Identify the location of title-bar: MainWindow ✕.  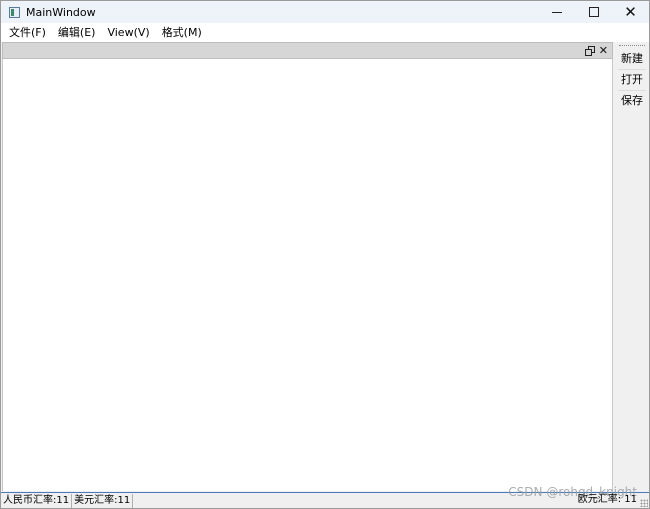
(325, 12).